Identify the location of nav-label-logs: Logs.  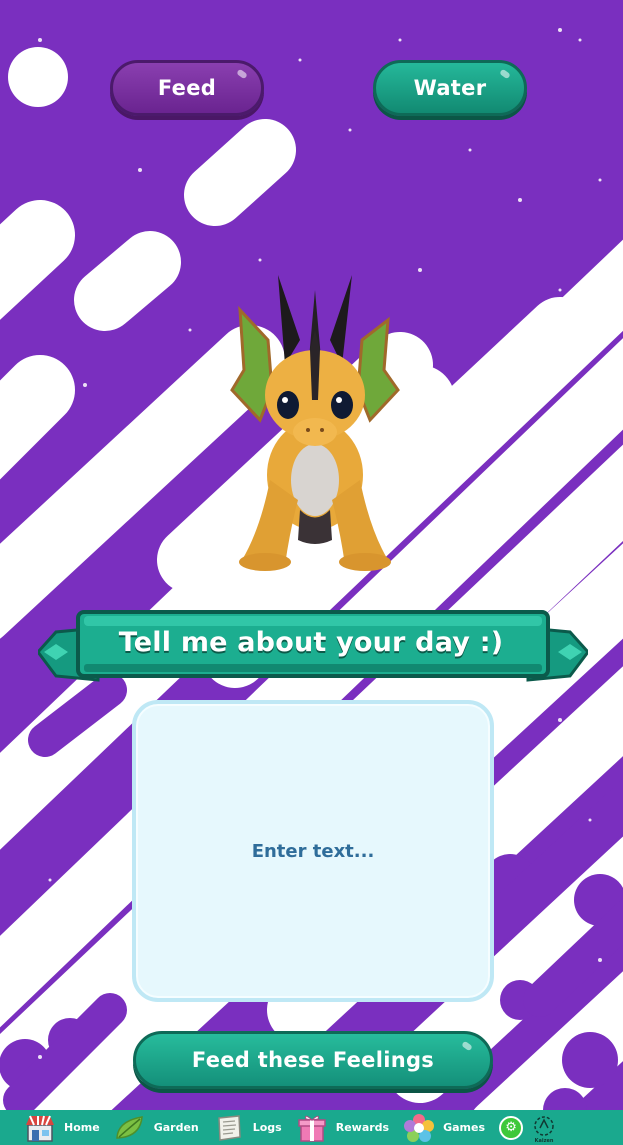
(267, 1127).